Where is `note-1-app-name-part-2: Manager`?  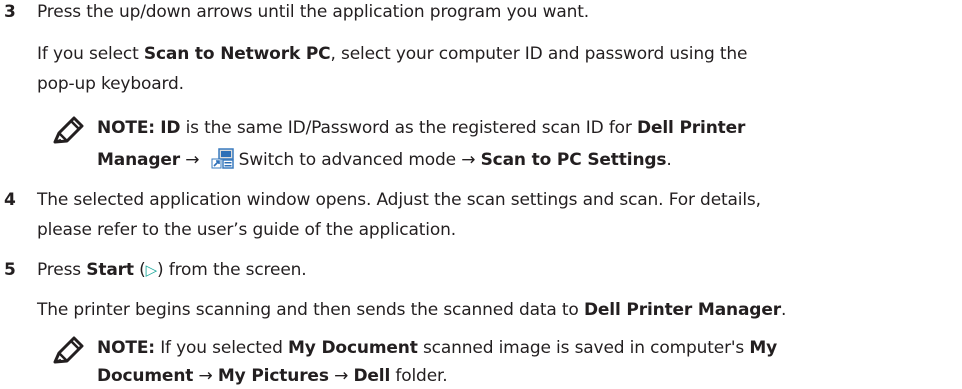 note-1-app-name-part-2: Manager is located at coordinates (138, 160).